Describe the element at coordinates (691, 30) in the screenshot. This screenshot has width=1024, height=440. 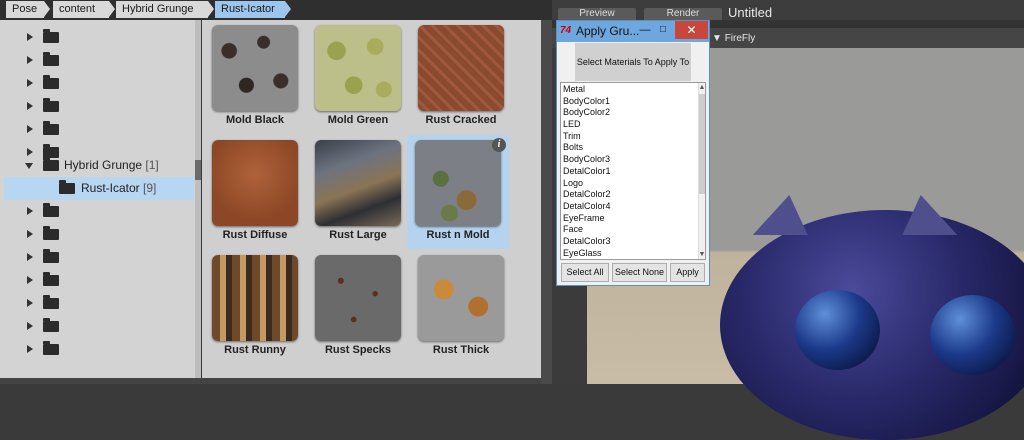
I see `close-icon: ✕` at that location.